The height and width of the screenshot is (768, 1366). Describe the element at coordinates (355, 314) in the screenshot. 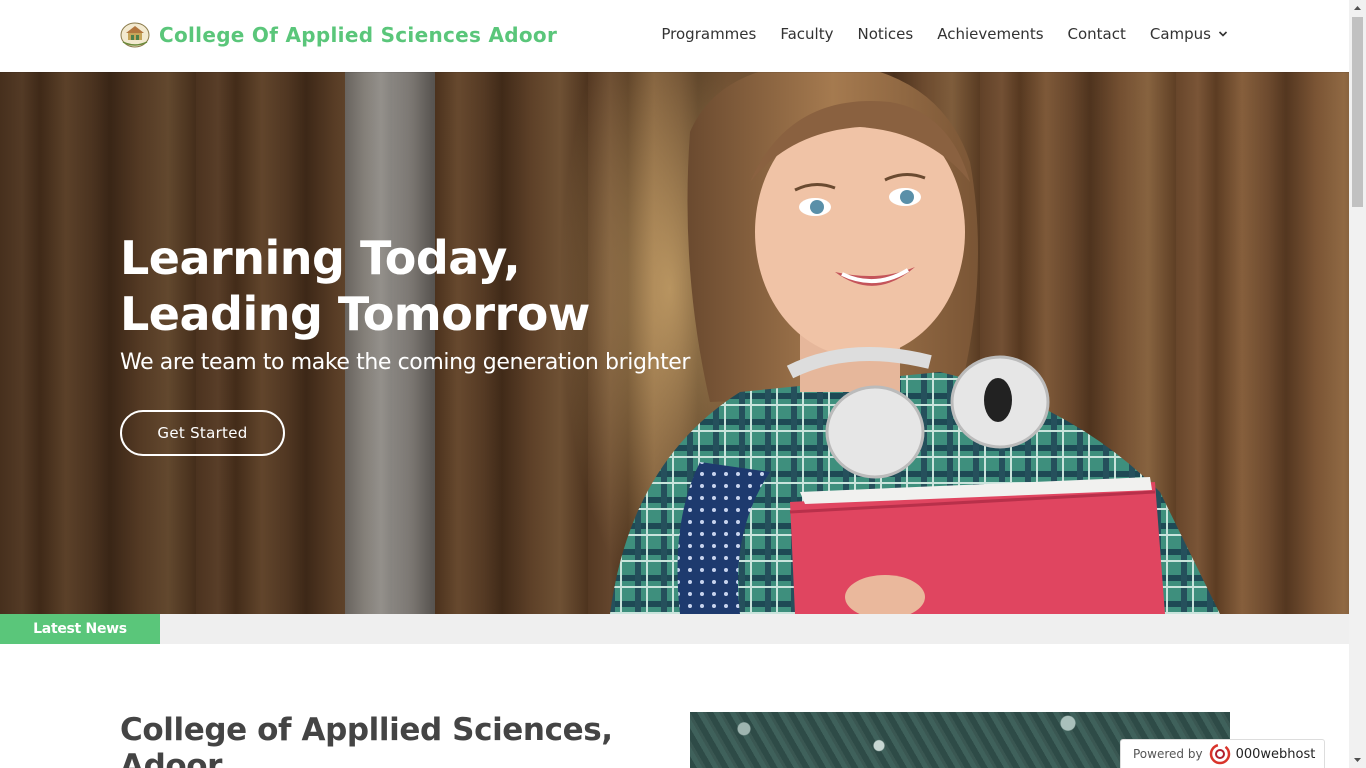

I see `hero-title-line2: Leading Tomorrow` at that location.